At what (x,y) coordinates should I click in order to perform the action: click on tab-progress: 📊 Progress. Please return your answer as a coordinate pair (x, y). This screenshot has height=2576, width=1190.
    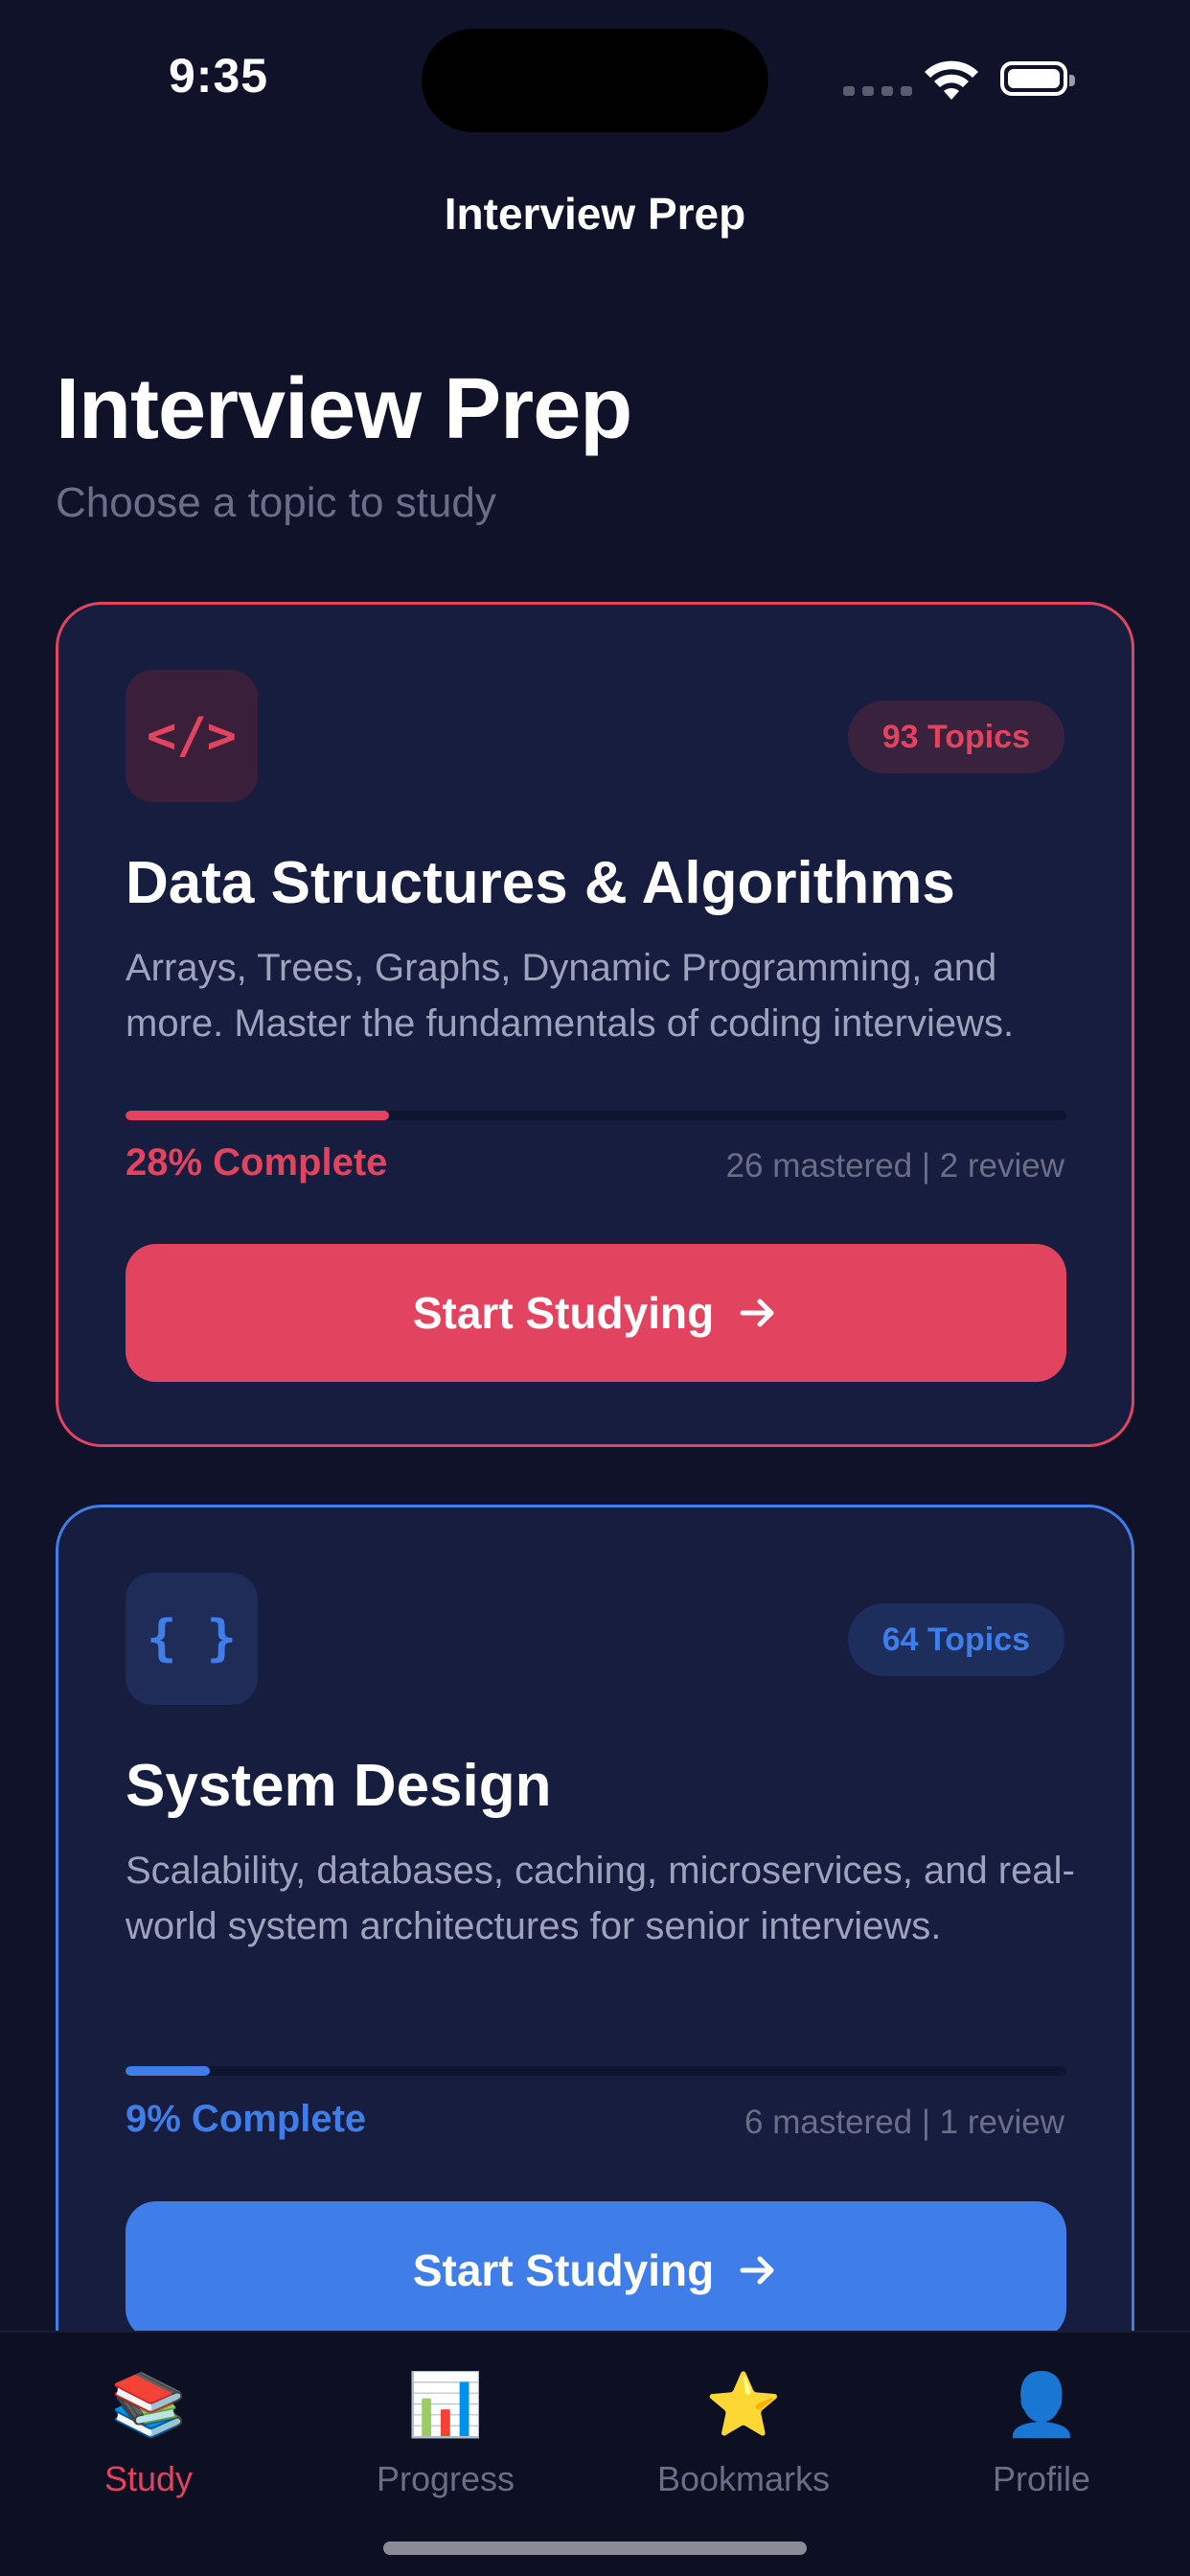
    Looking at the image, I should click on (445, 2435).